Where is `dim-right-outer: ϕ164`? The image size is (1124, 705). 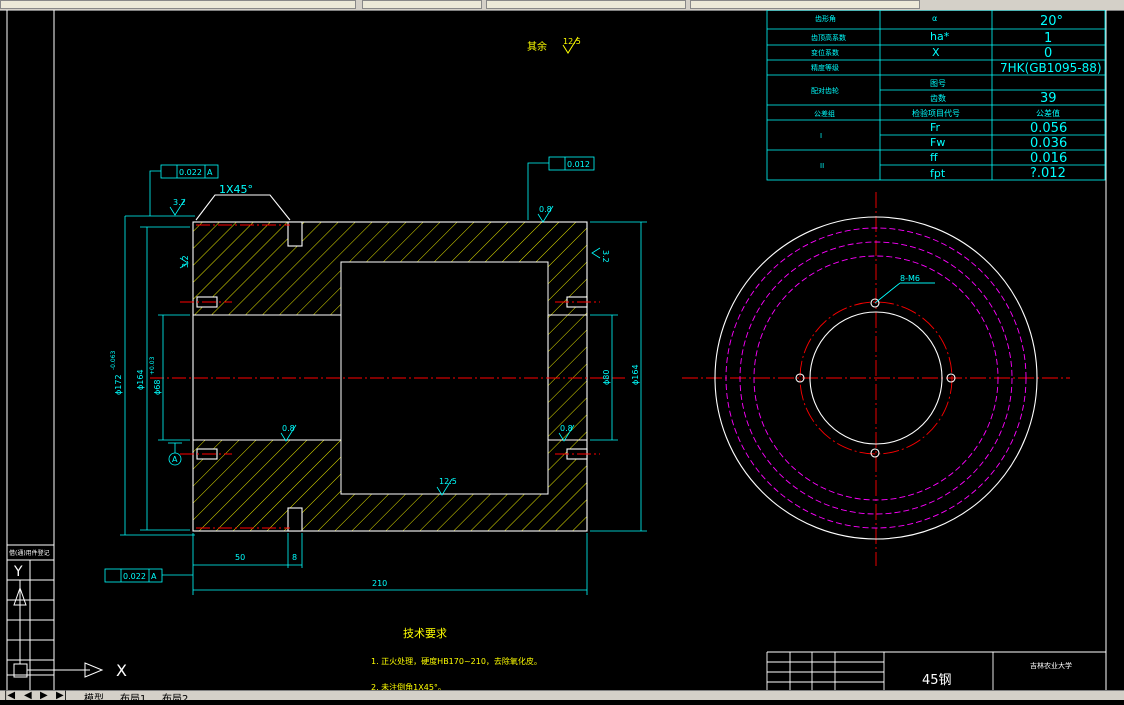 dim-right-outer: ϕ164 is located at coordinates (635, 374).